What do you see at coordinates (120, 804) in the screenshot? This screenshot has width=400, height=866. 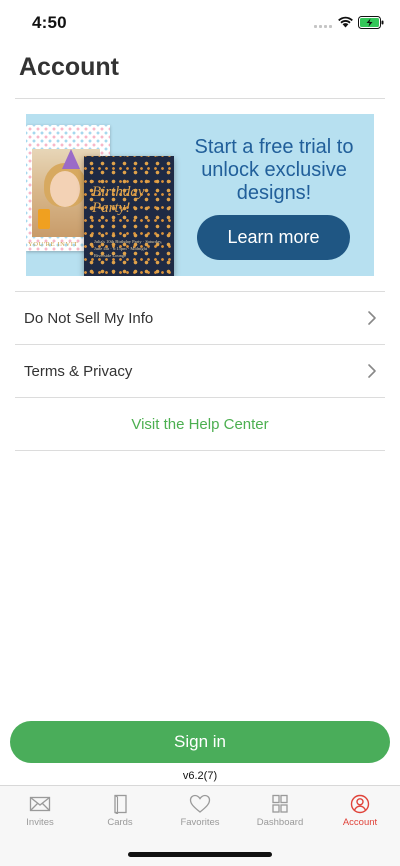 I see `card-icon` at bounding box center [120, 804].